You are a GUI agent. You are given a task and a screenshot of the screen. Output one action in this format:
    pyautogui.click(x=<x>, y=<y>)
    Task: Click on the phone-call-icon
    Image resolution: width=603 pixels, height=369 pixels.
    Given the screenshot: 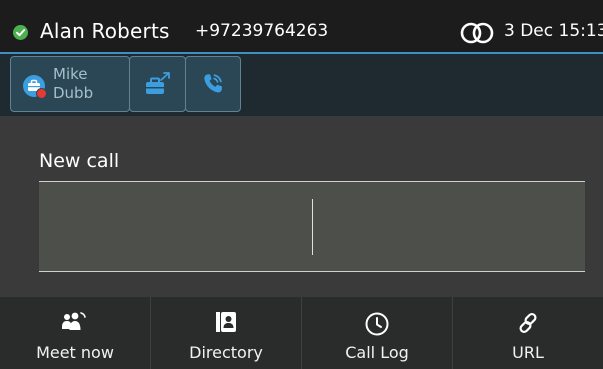 What is the action you would take?
    pyautogui.click(x=213, y=83)
    